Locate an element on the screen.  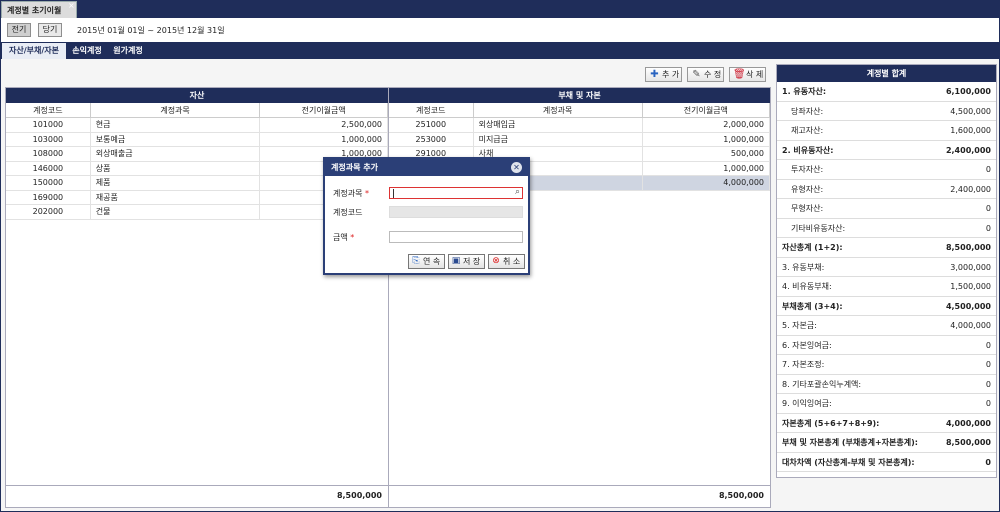
summary-row: 1. 유동자산: 6,100,000 is located at coordinates (886, 92).